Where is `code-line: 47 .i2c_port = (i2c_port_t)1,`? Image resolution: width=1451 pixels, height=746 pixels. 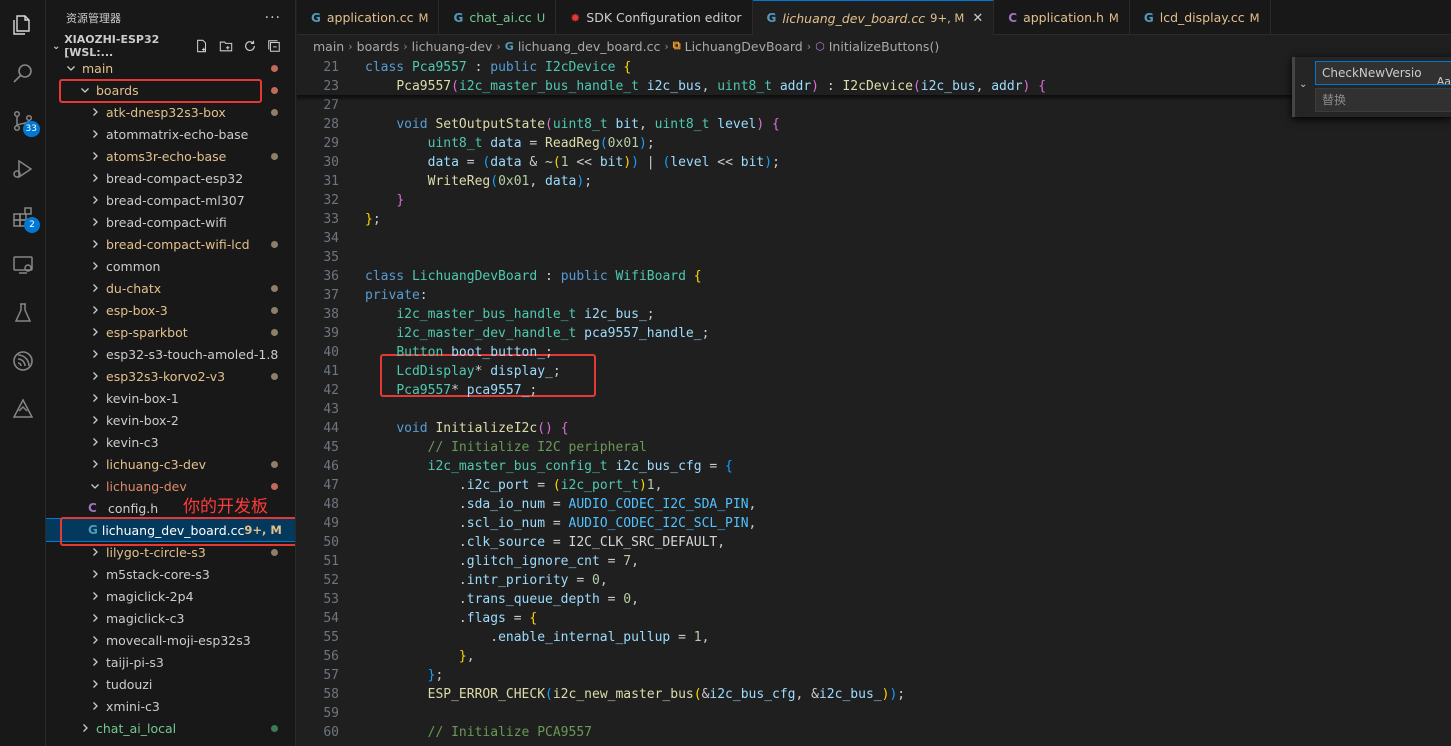
code-line: 47 .i2c_port = (i2c_port_t)1, is located at coordinates (874, 485).